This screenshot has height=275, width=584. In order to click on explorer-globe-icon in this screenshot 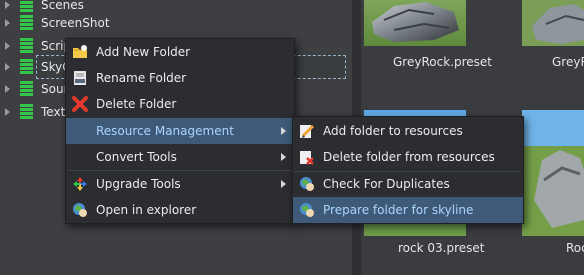, I will do `click(80, 210)`.